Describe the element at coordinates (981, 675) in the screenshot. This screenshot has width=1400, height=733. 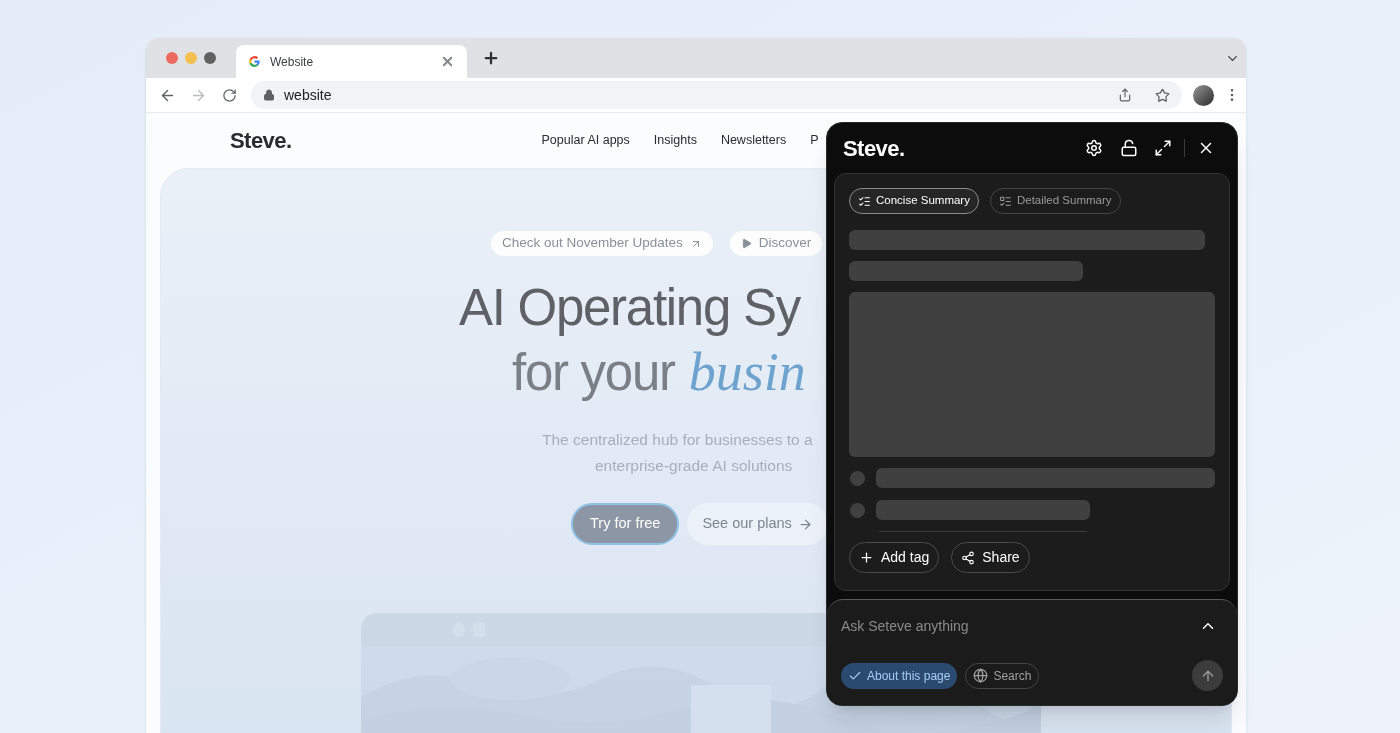
I see `globe-icon` at that location.